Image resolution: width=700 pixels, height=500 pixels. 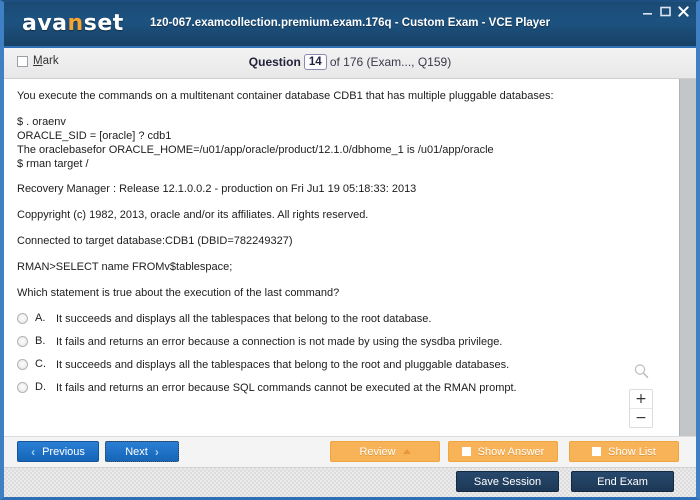 What do you see at coordinates (511, 451) in the screenshot?
I see `show-answer-button-label: Show Answer` at bounding box center [511, 451].